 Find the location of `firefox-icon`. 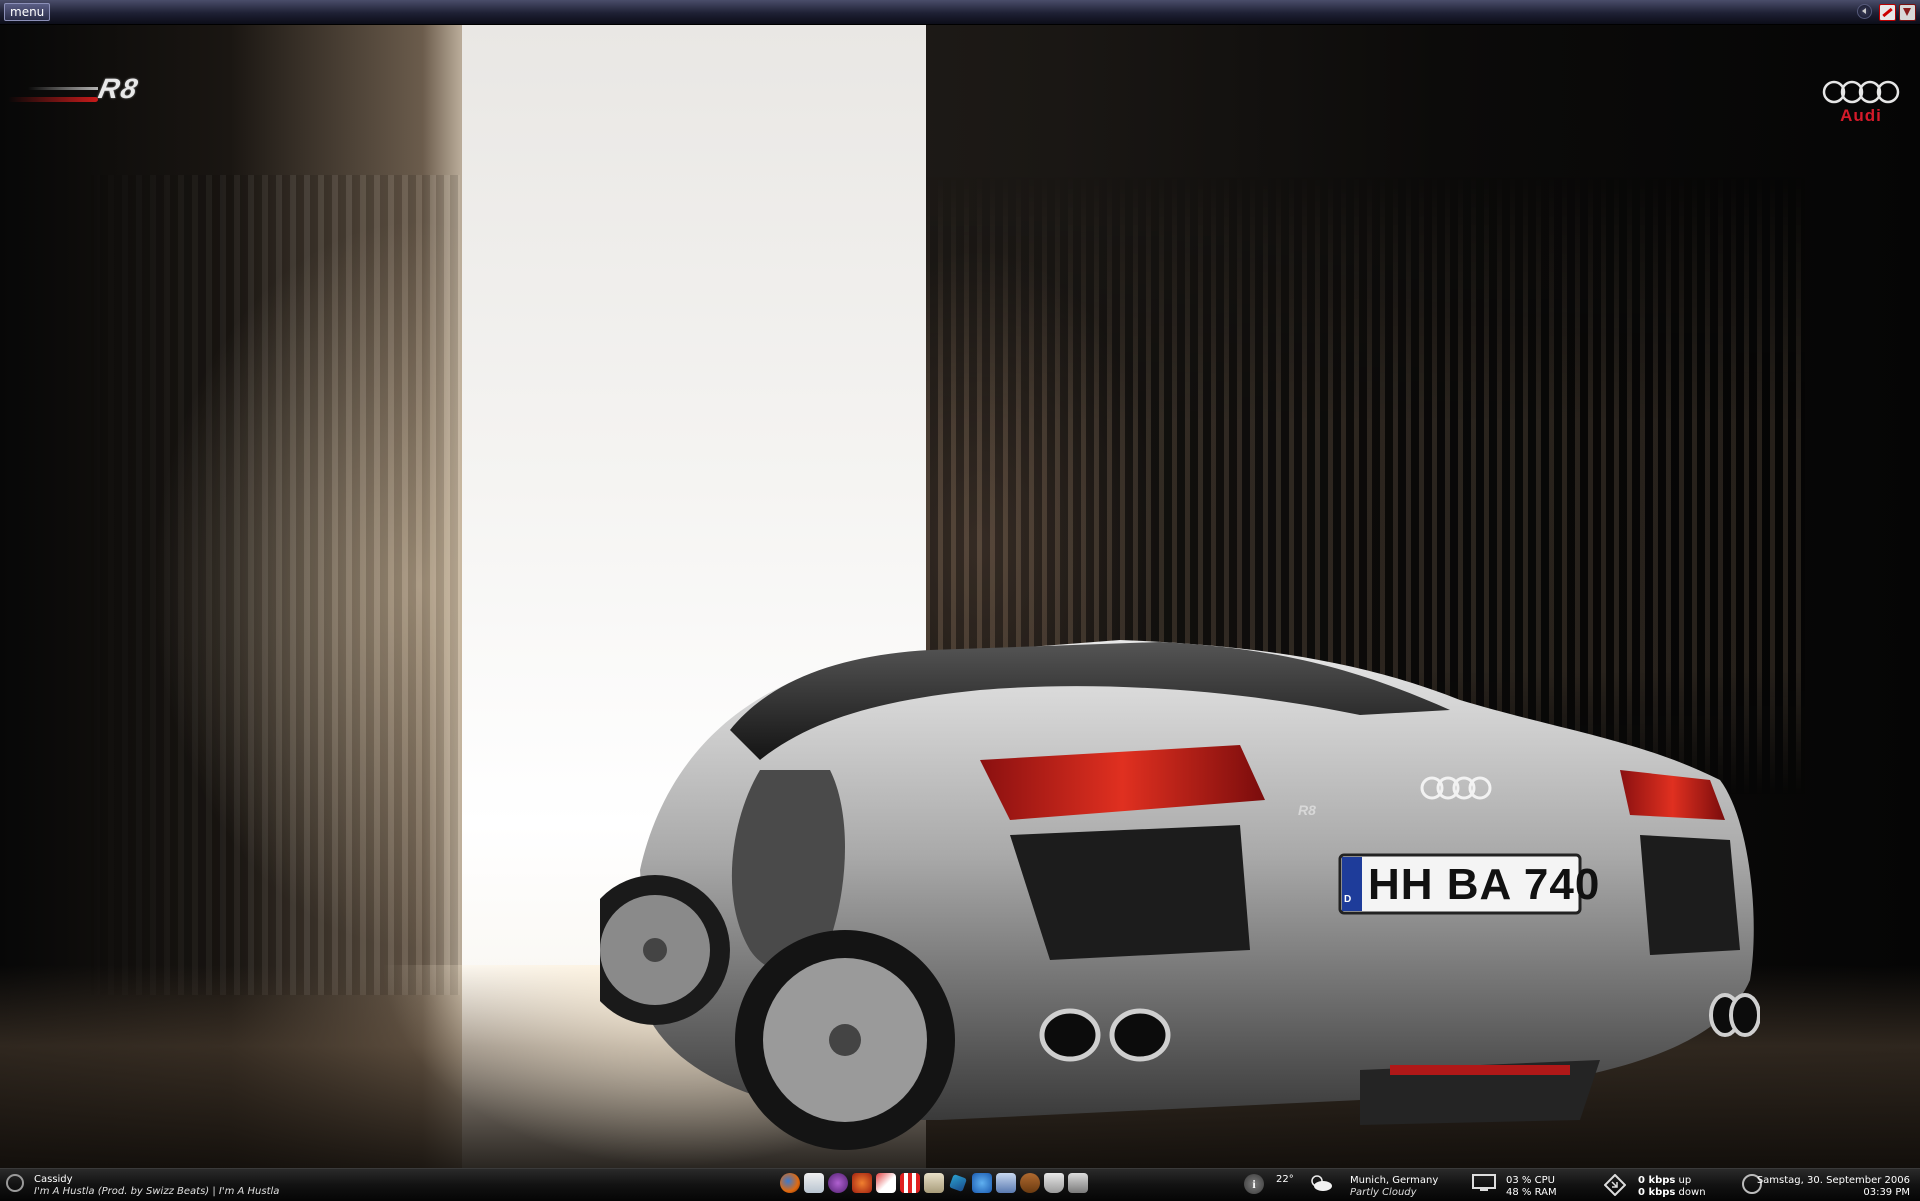

firefox-icon is located at coordinates (790, 1183).